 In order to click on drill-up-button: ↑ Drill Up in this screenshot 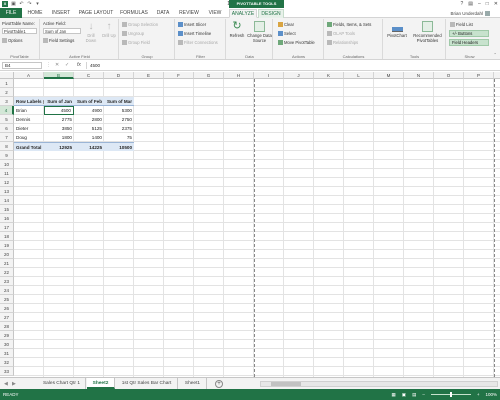, I will do `click(109, 29)`.